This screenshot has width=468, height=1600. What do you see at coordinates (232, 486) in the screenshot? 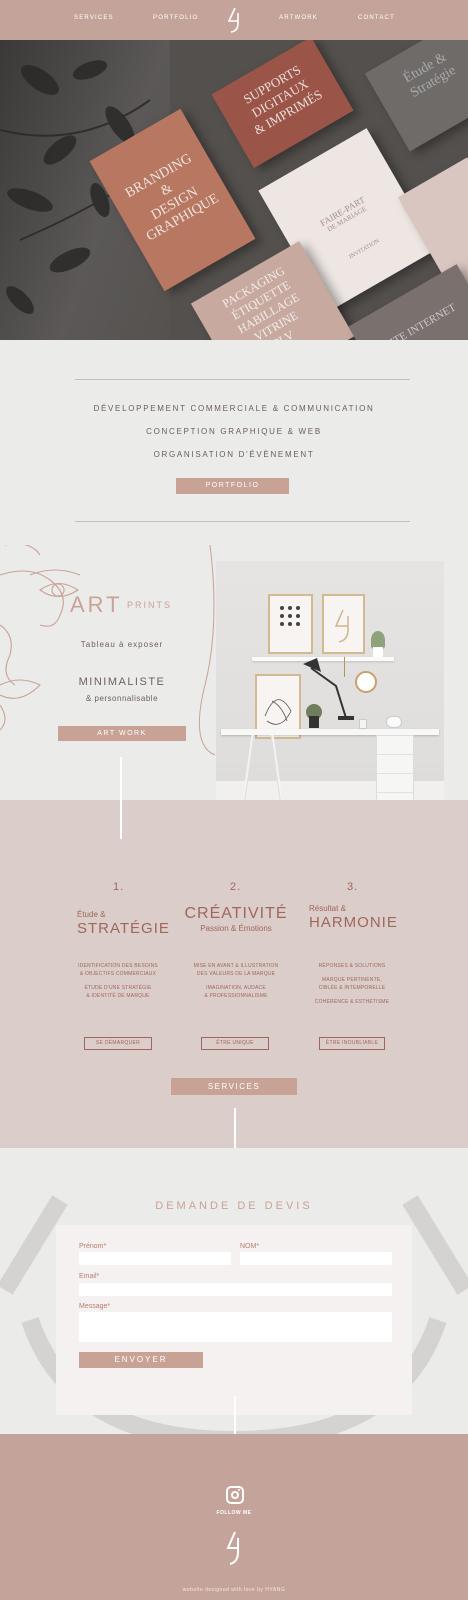
I see `portfolio-button: PORTFOLIO` at bounding box center [232, 486].